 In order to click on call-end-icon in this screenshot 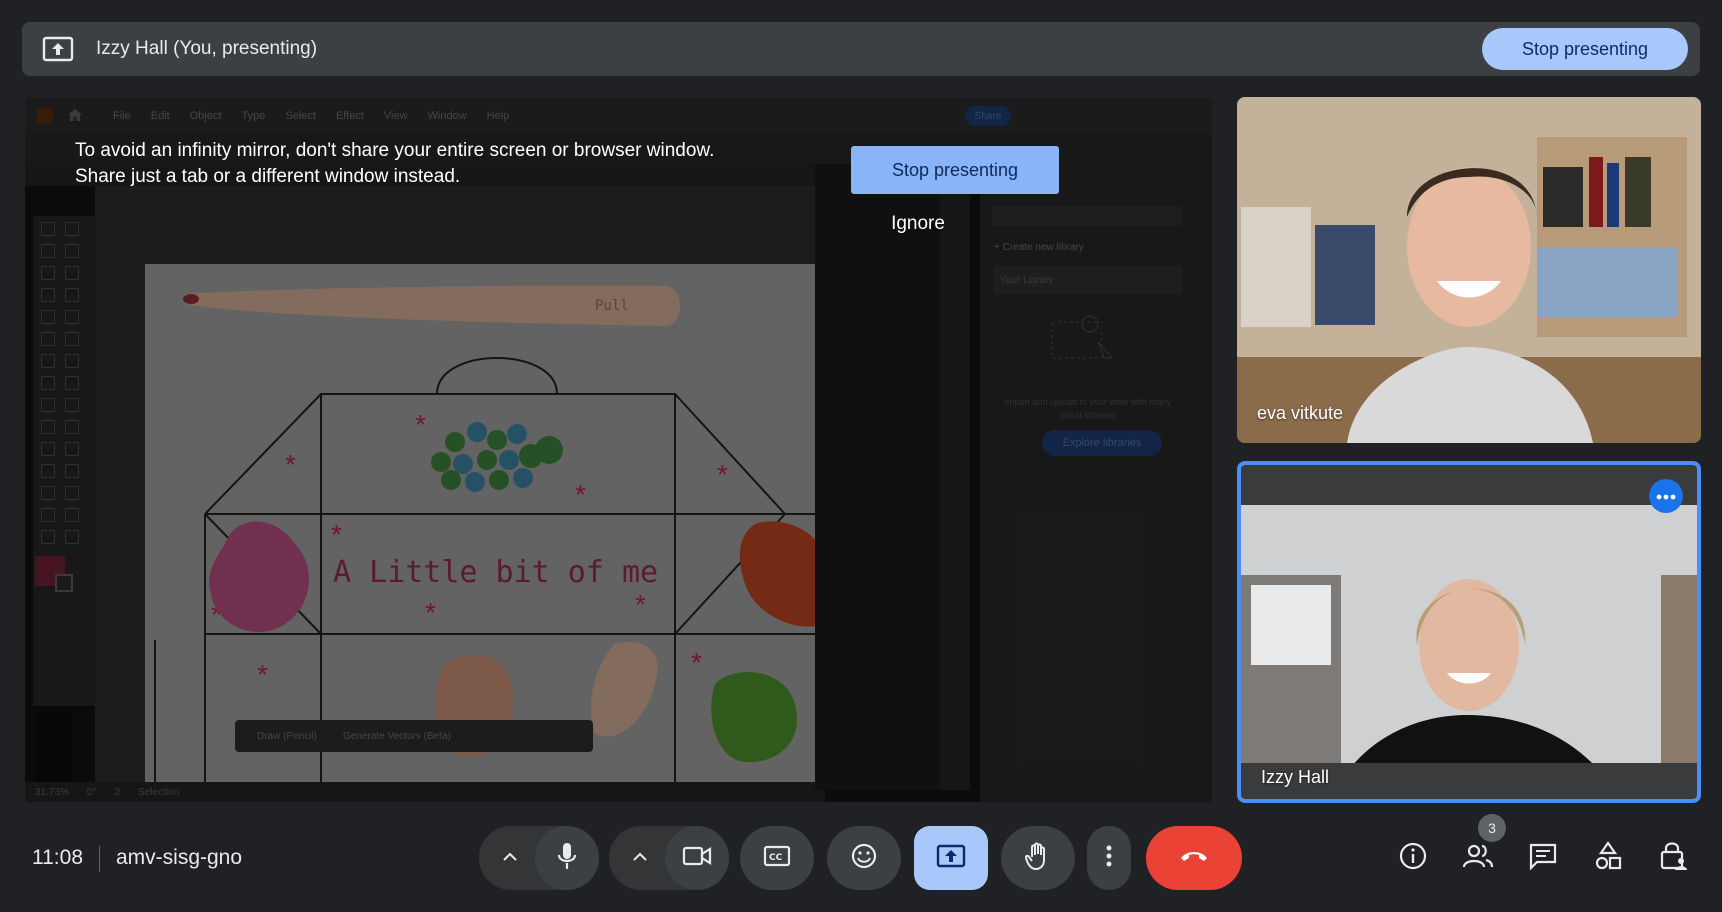, I will do `click(1194, 858)`.